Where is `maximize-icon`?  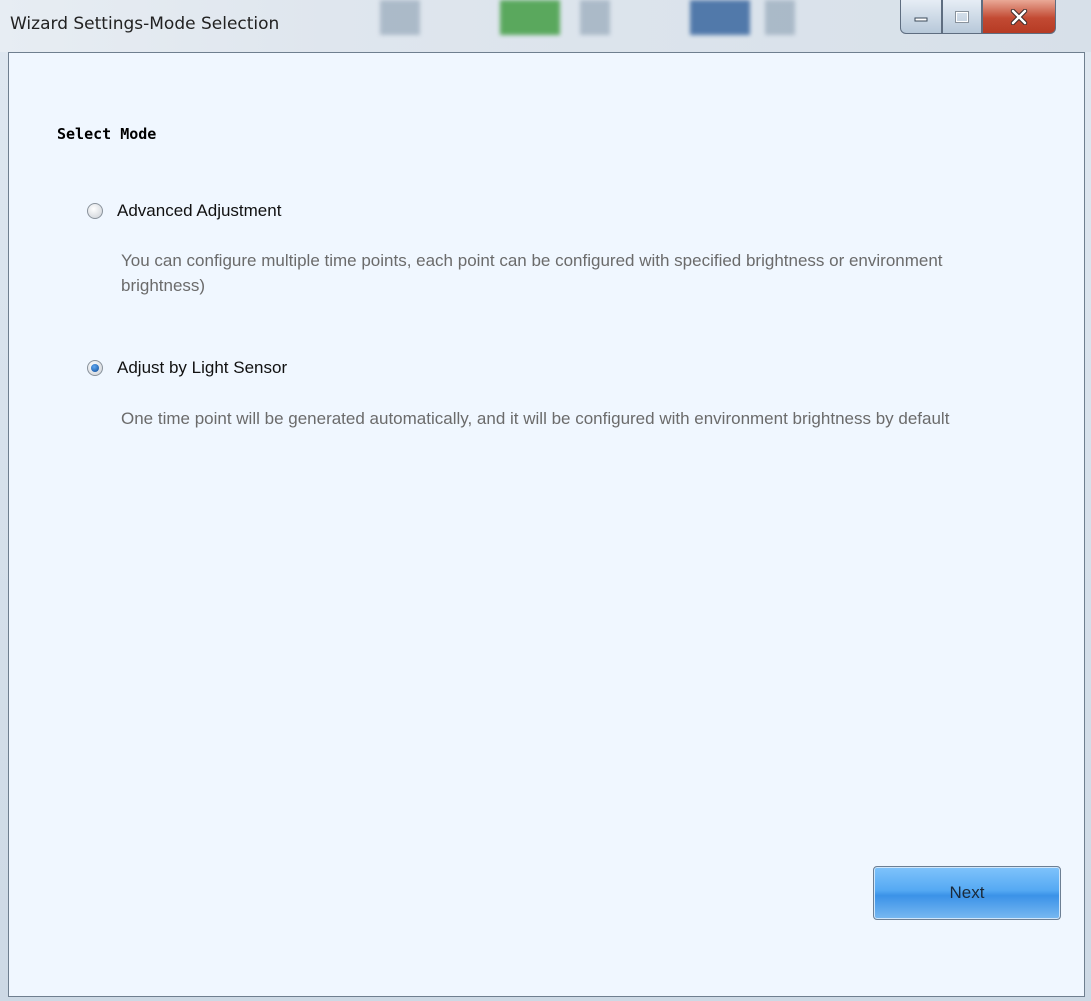
maximize-icon is located at coordinates (962, 16).